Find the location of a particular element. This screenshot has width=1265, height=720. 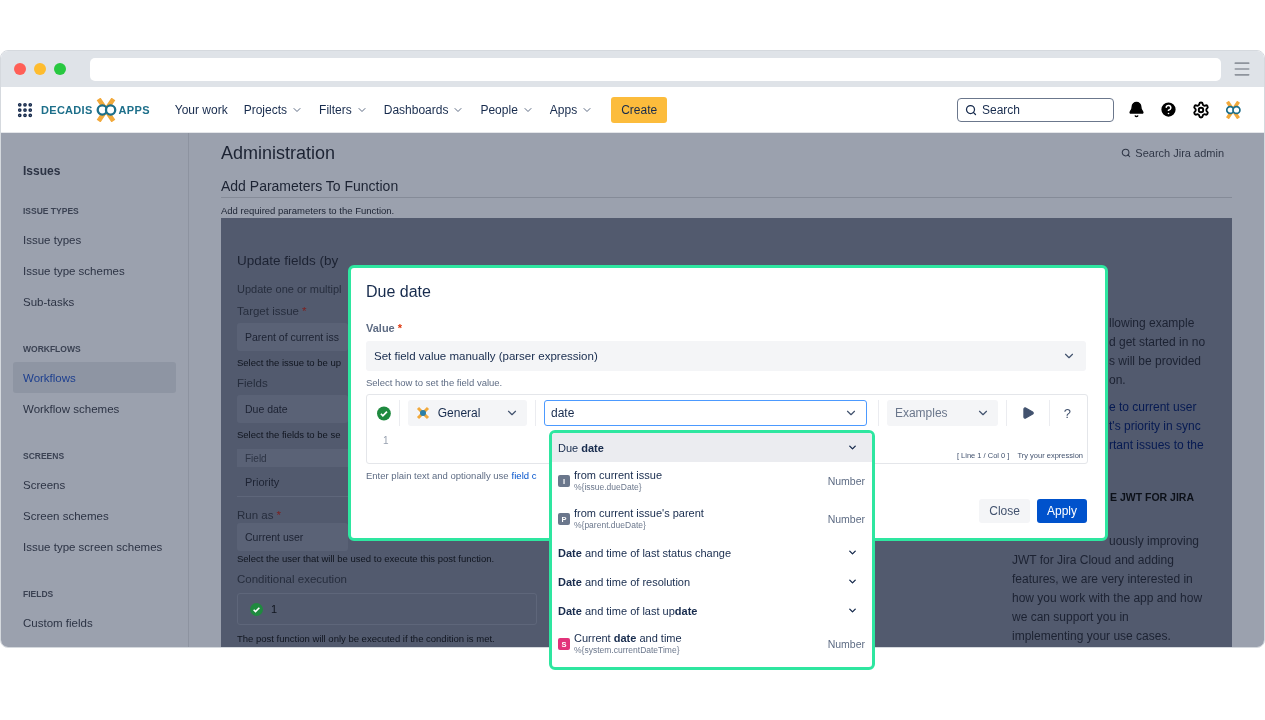

hint-link: field c is located at coordinates (524, 476).